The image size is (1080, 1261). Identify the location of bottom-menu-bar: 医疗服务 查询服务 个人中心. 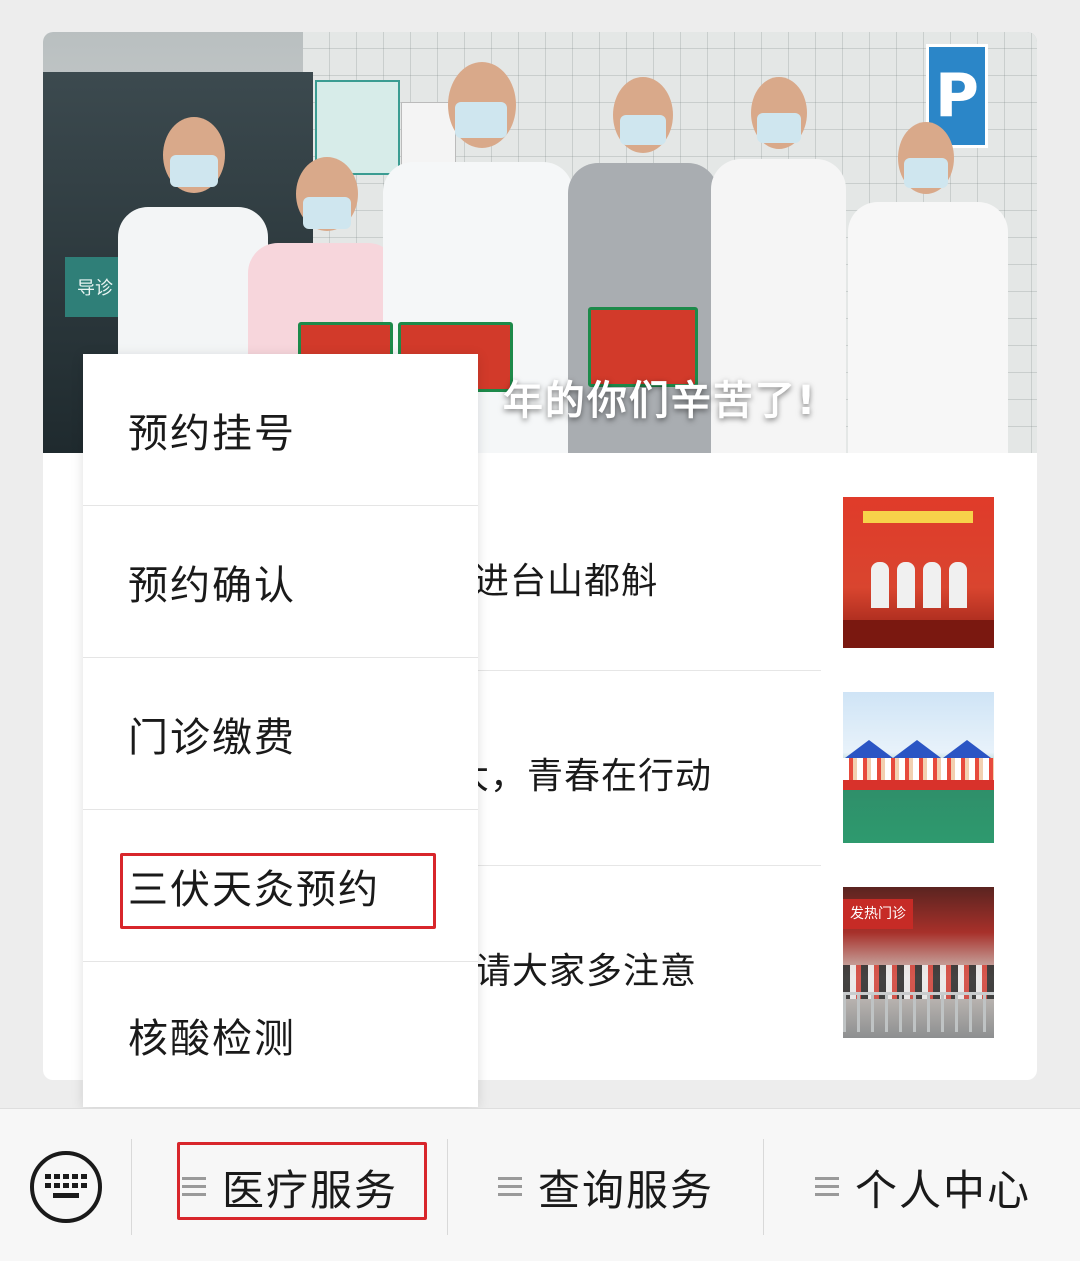
(540, 1184).